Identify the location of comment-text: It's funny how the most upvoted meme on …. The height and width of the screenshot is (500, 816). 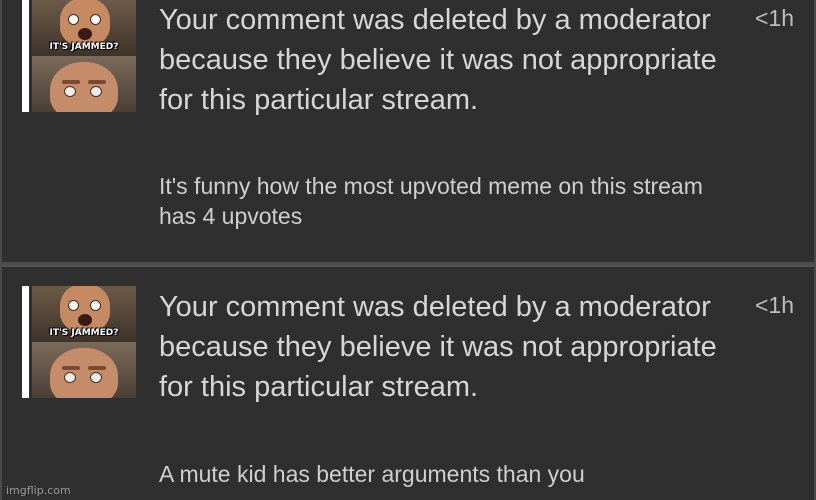
(431, 201).